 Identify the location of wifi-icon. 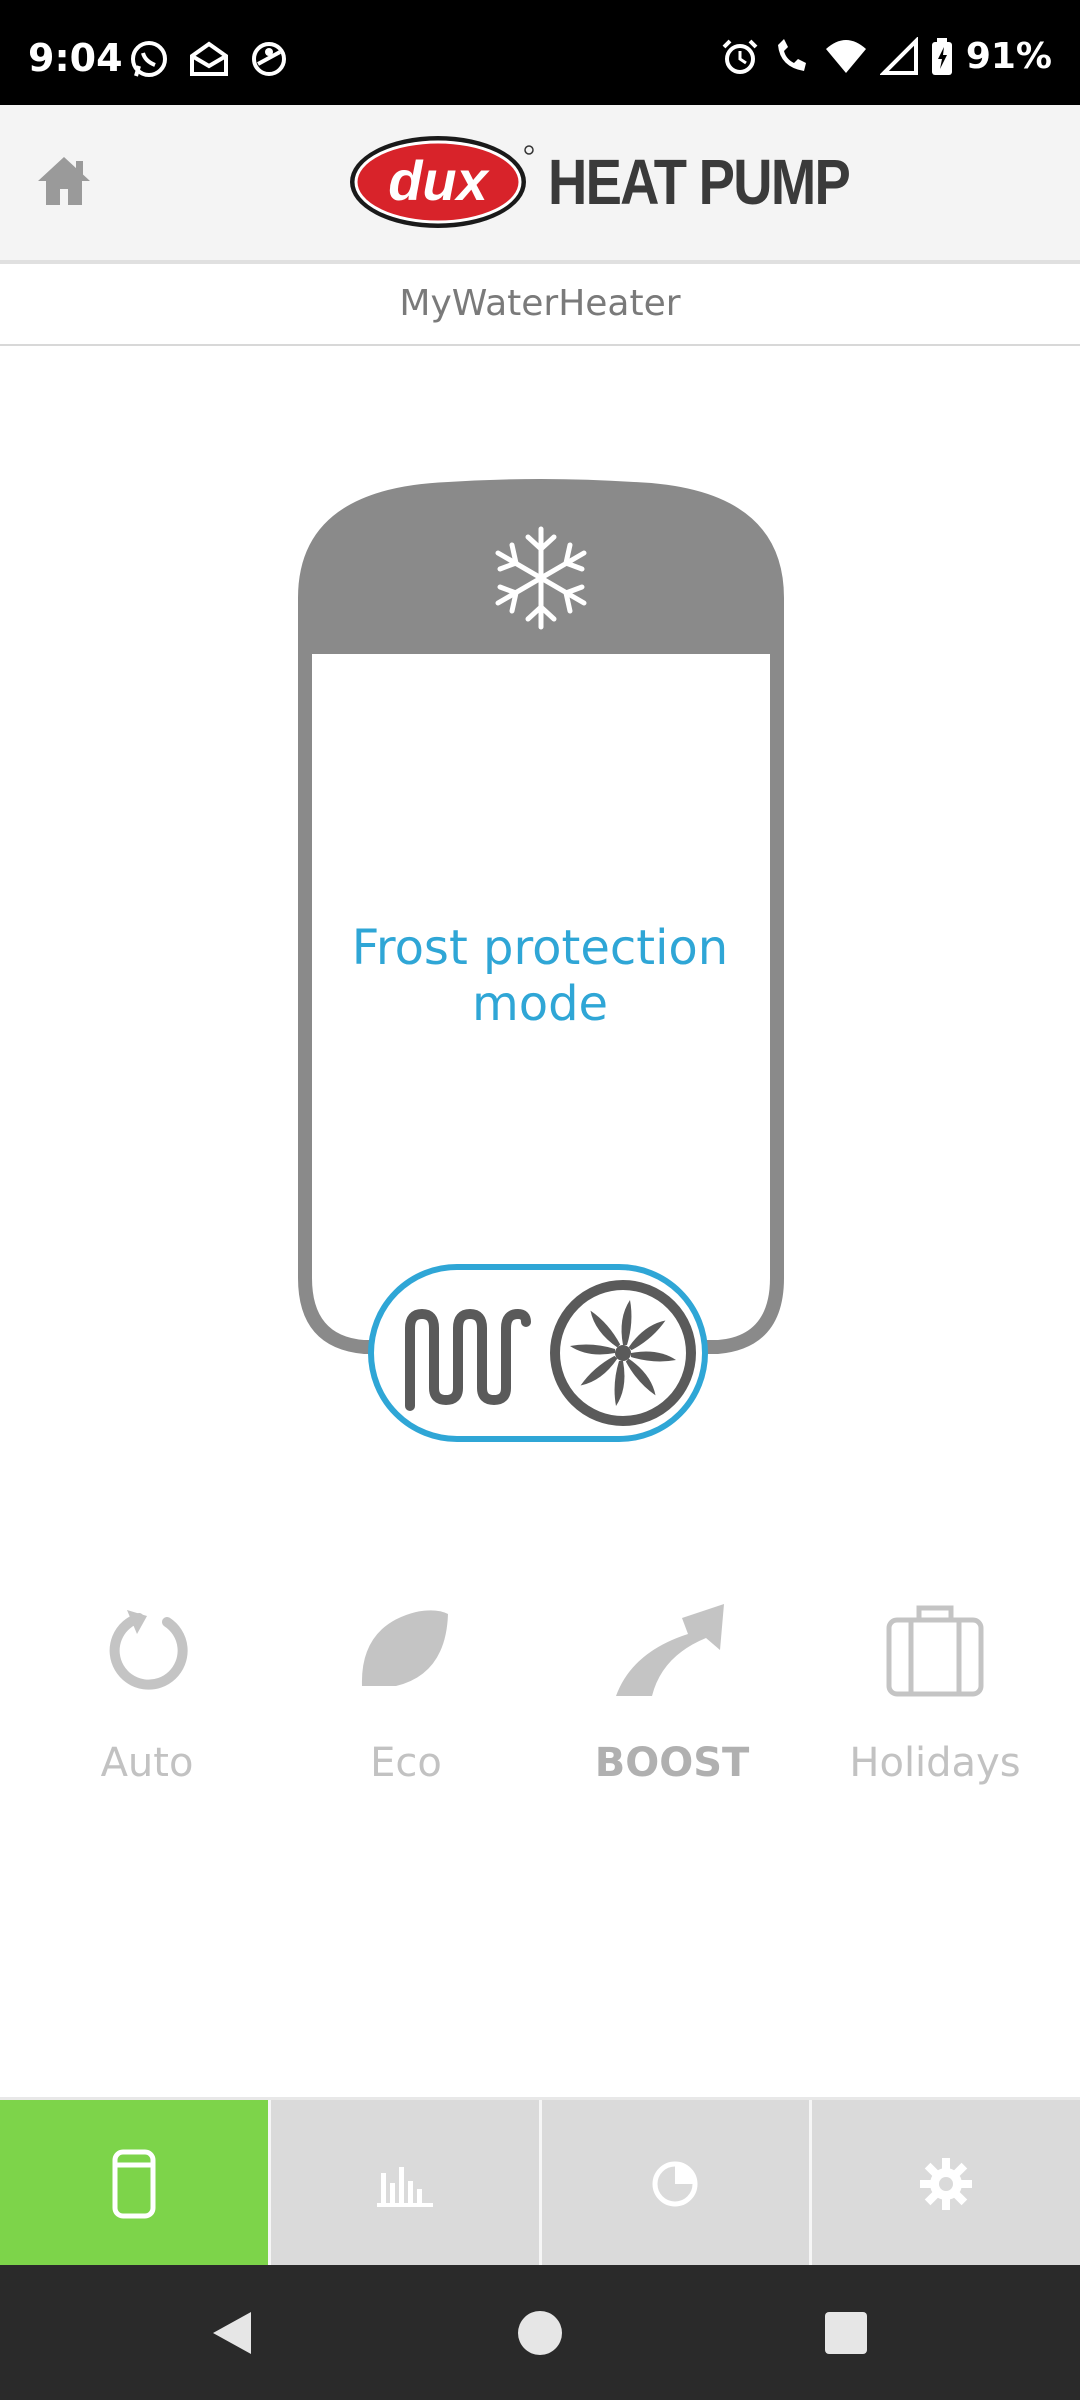
(845, 56).